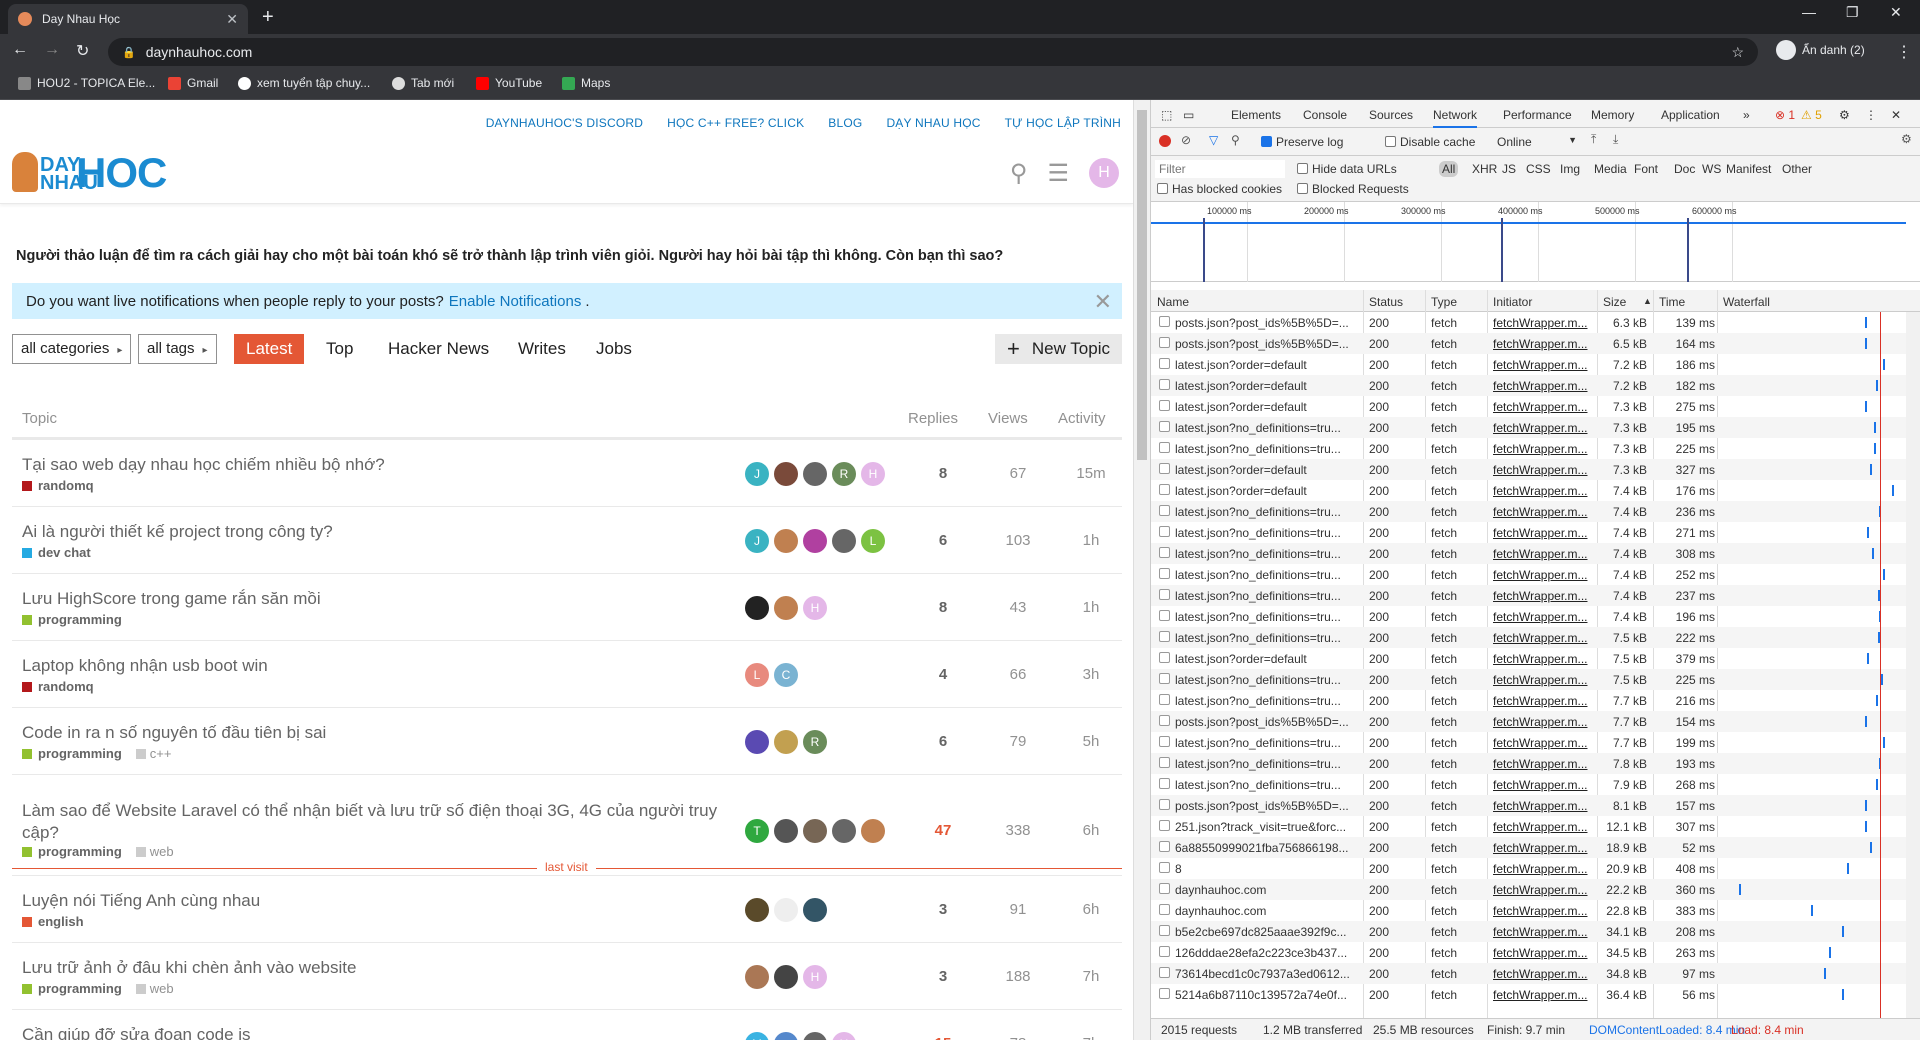 Image resolution: width=1920 pixels, height=1040 pixels. Describe the element at coordinates (1746, 115) in the screenshot. I see `more-tabs-icon: »` at that location.